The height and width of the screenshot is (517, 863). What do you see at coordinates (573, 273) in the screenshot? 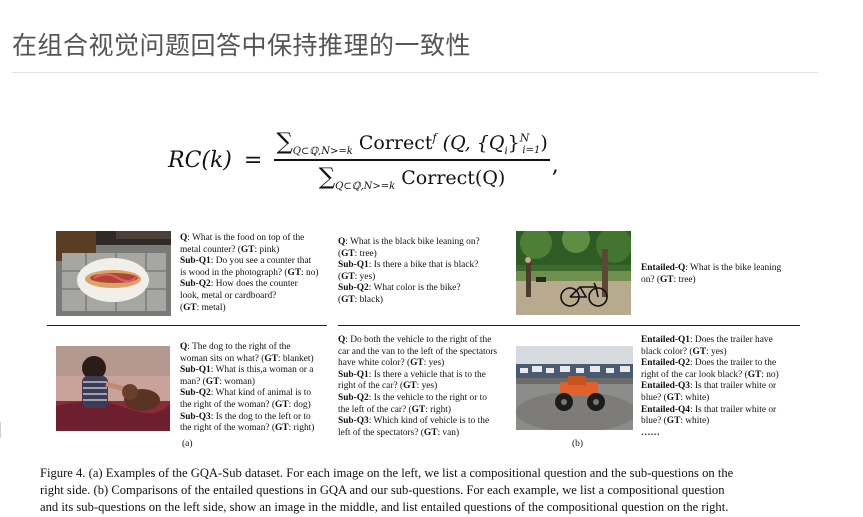
I see `bike-park-image` at bounding box center [573, 273].